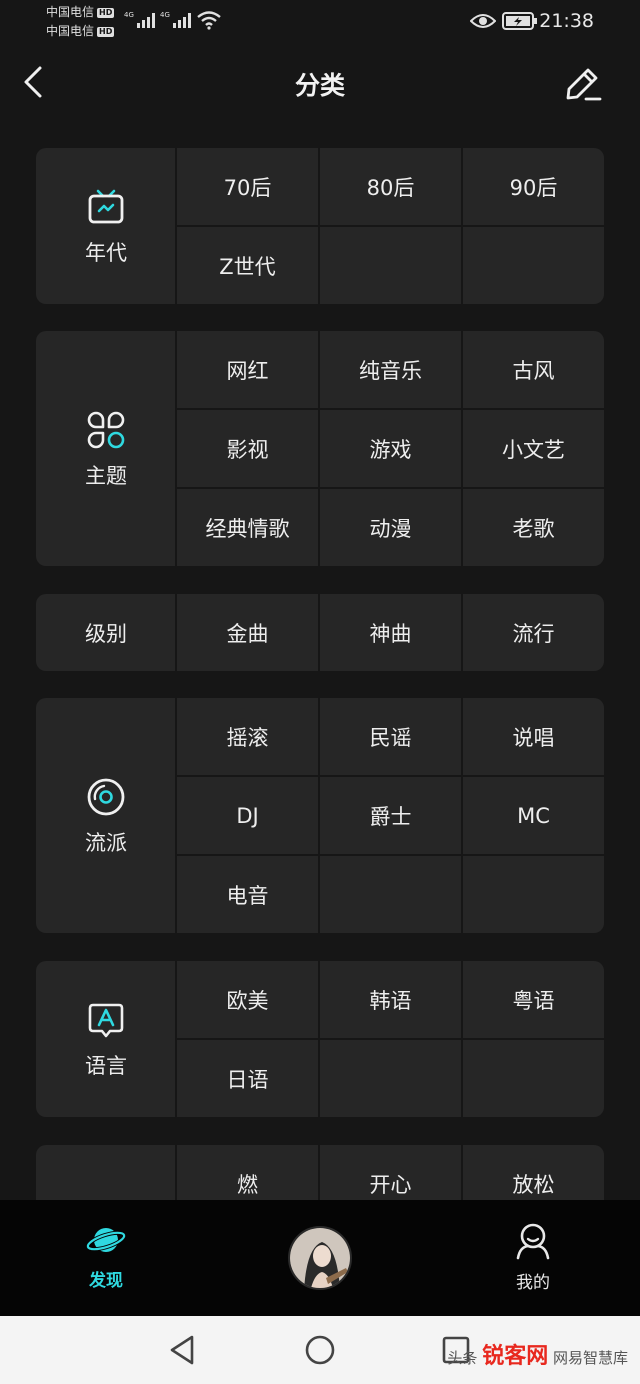  What do you see at coordinates (390, 186) in the screenshot?
I see `tag-80s: 80后` at bounding box center [390, 186].